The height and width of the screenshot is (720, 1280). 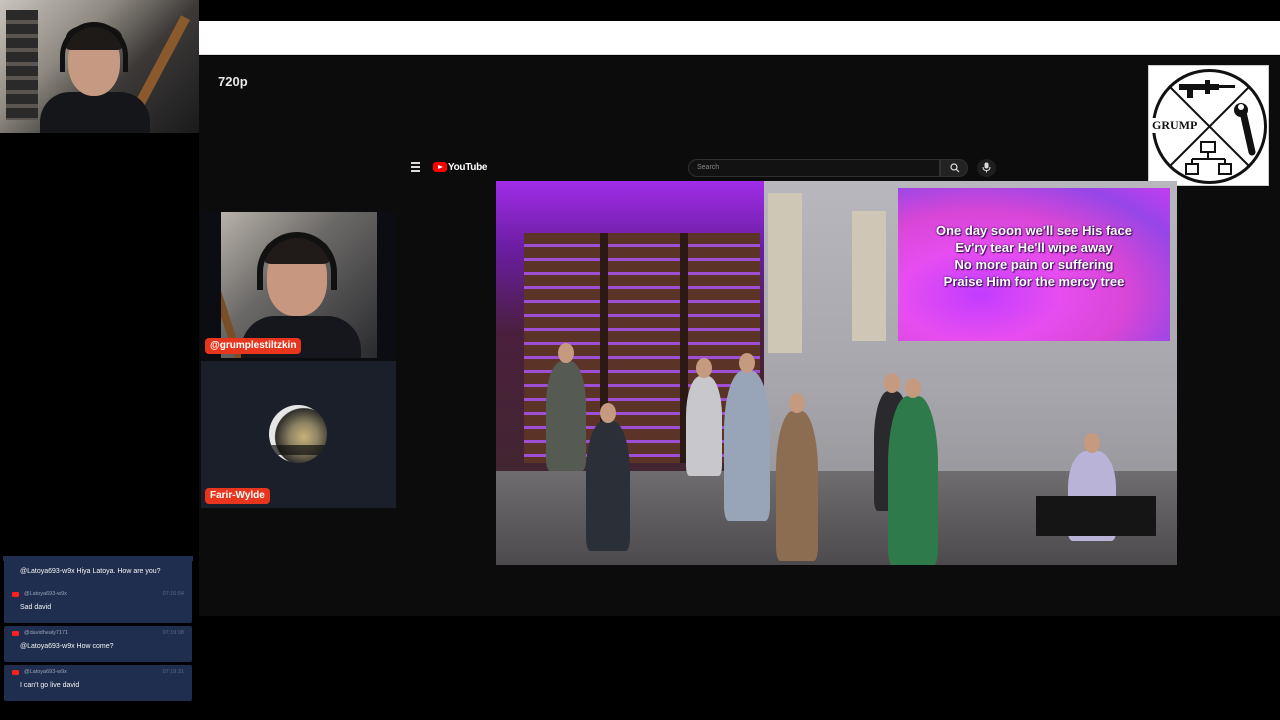 I want to click on menu-icon, so click(x=417, y=168).